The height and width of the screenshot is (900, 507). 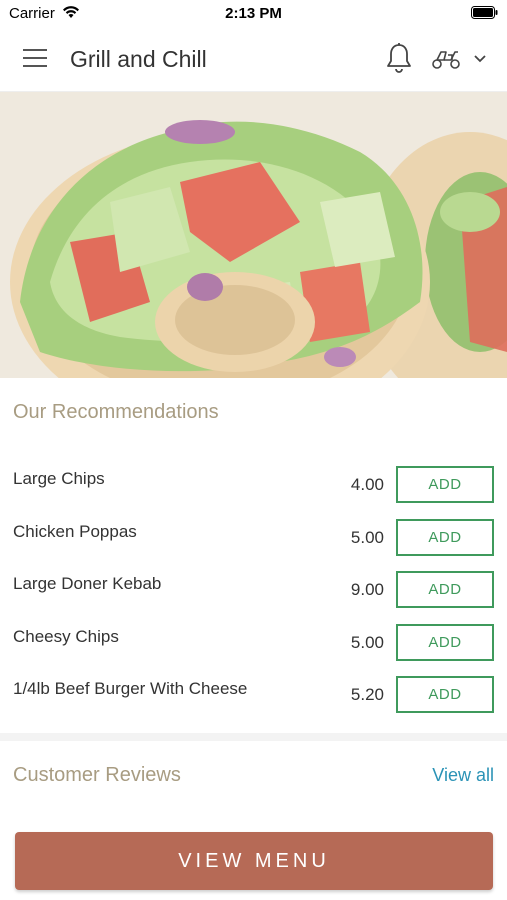 What do you see at coordinates (97, 775) in the screenshot?
I see `reviews-title: Customer Reviews` at bounding box center [97, 775].